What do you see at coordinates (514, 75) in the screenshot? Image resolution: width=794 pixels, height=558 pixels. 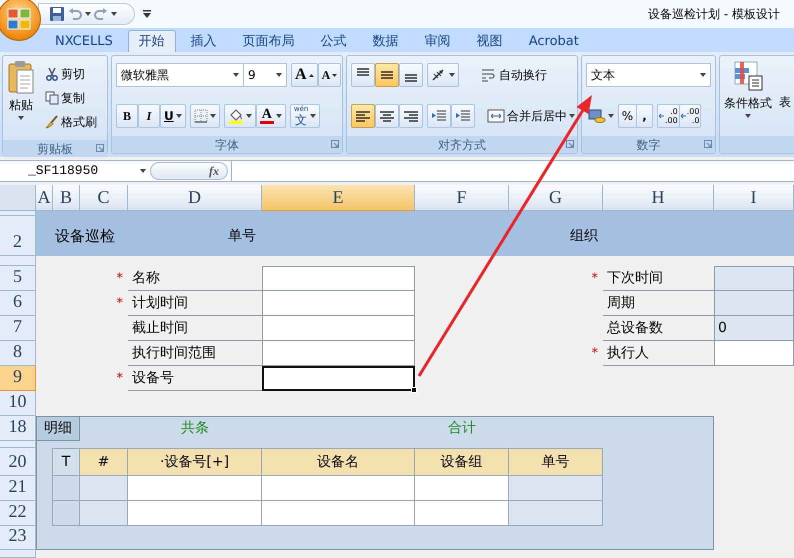 I see `wrap-text-button: 自动换行` at bounding box center [514, 75].